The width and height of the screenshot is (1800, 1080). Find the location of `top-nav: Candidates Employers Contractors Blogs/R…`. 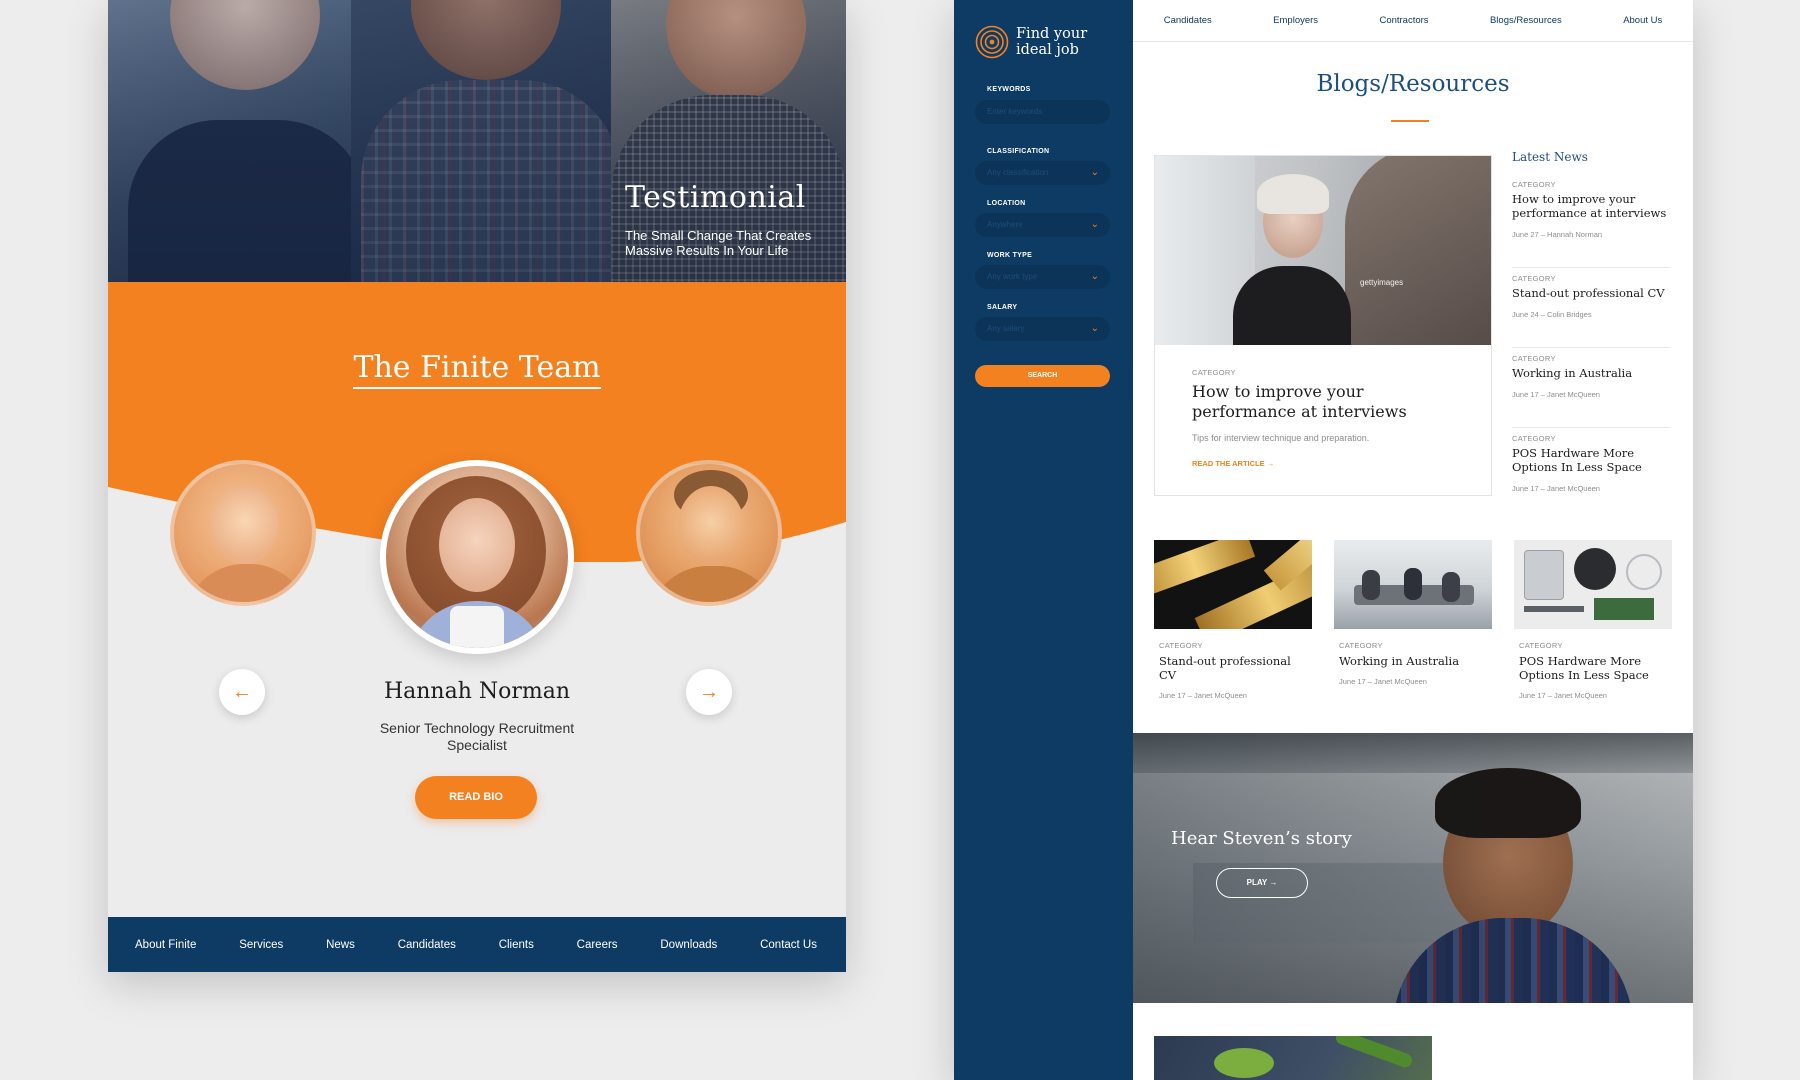

top-nav: Candidates Employers Contractors Blogs/R… is located at coordinates (1413, 21).